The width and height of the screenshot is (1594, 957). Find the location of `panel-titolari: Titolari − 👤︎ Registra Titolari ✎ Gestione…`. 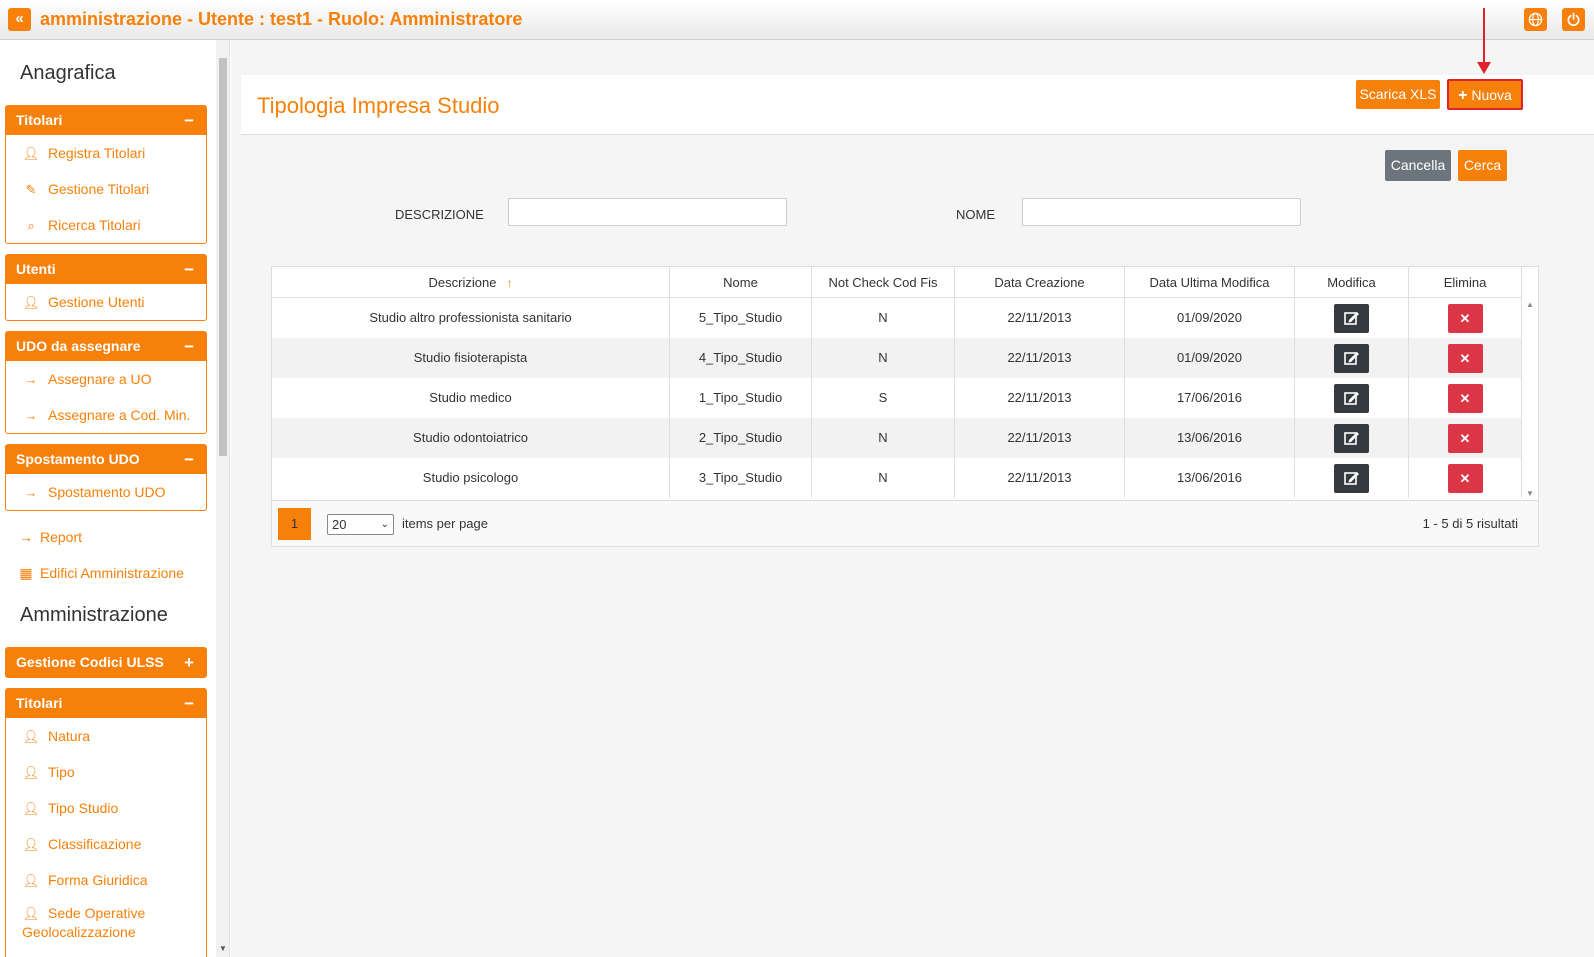

panel-titolari: Titolari − 👤︎ Registra Titolari ✎ Gestione… is located at coordinates (106, 174).